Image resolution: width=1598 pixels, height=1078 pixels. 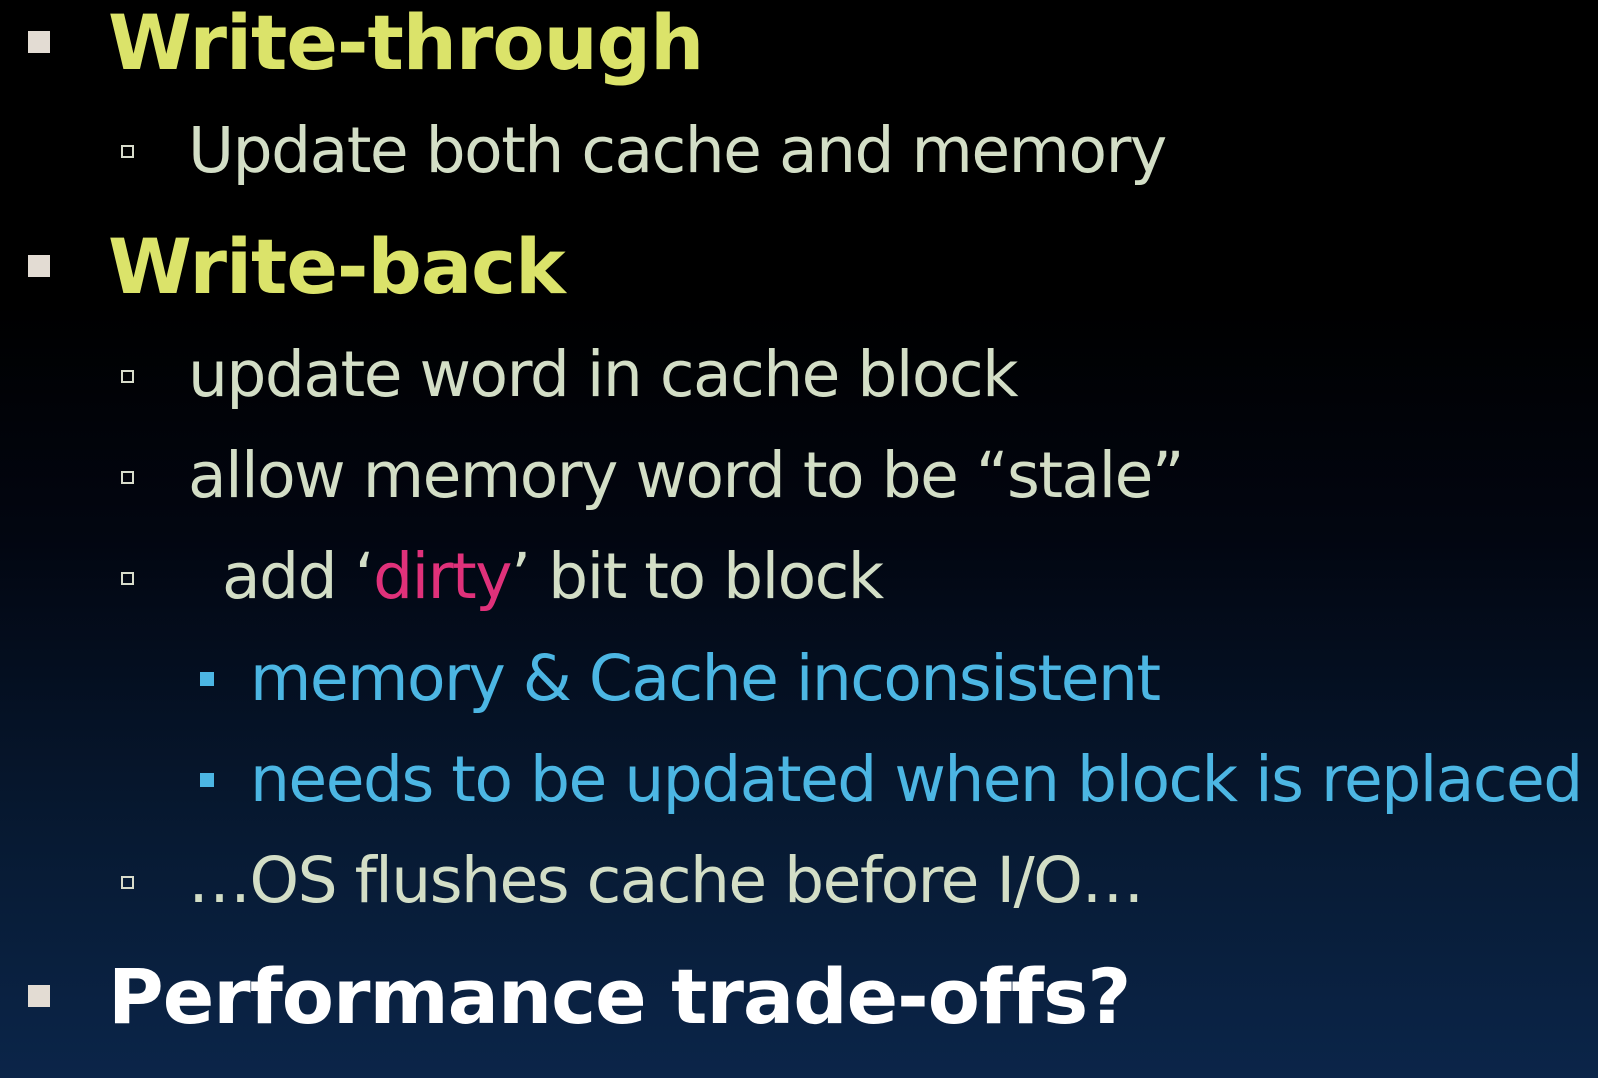 What do you see at coordinates (619, 996) in the screenshot?
I see `heading-performance: Performance trade-offs?` at bounding box center [619, 996].